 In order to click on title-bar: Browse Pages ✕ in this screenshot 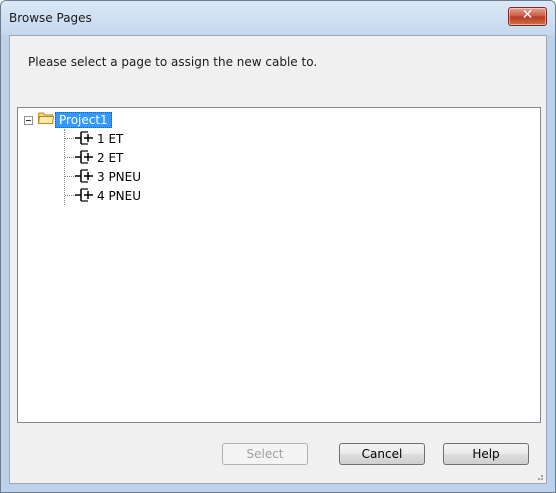, I will do `click(278, 18)`.